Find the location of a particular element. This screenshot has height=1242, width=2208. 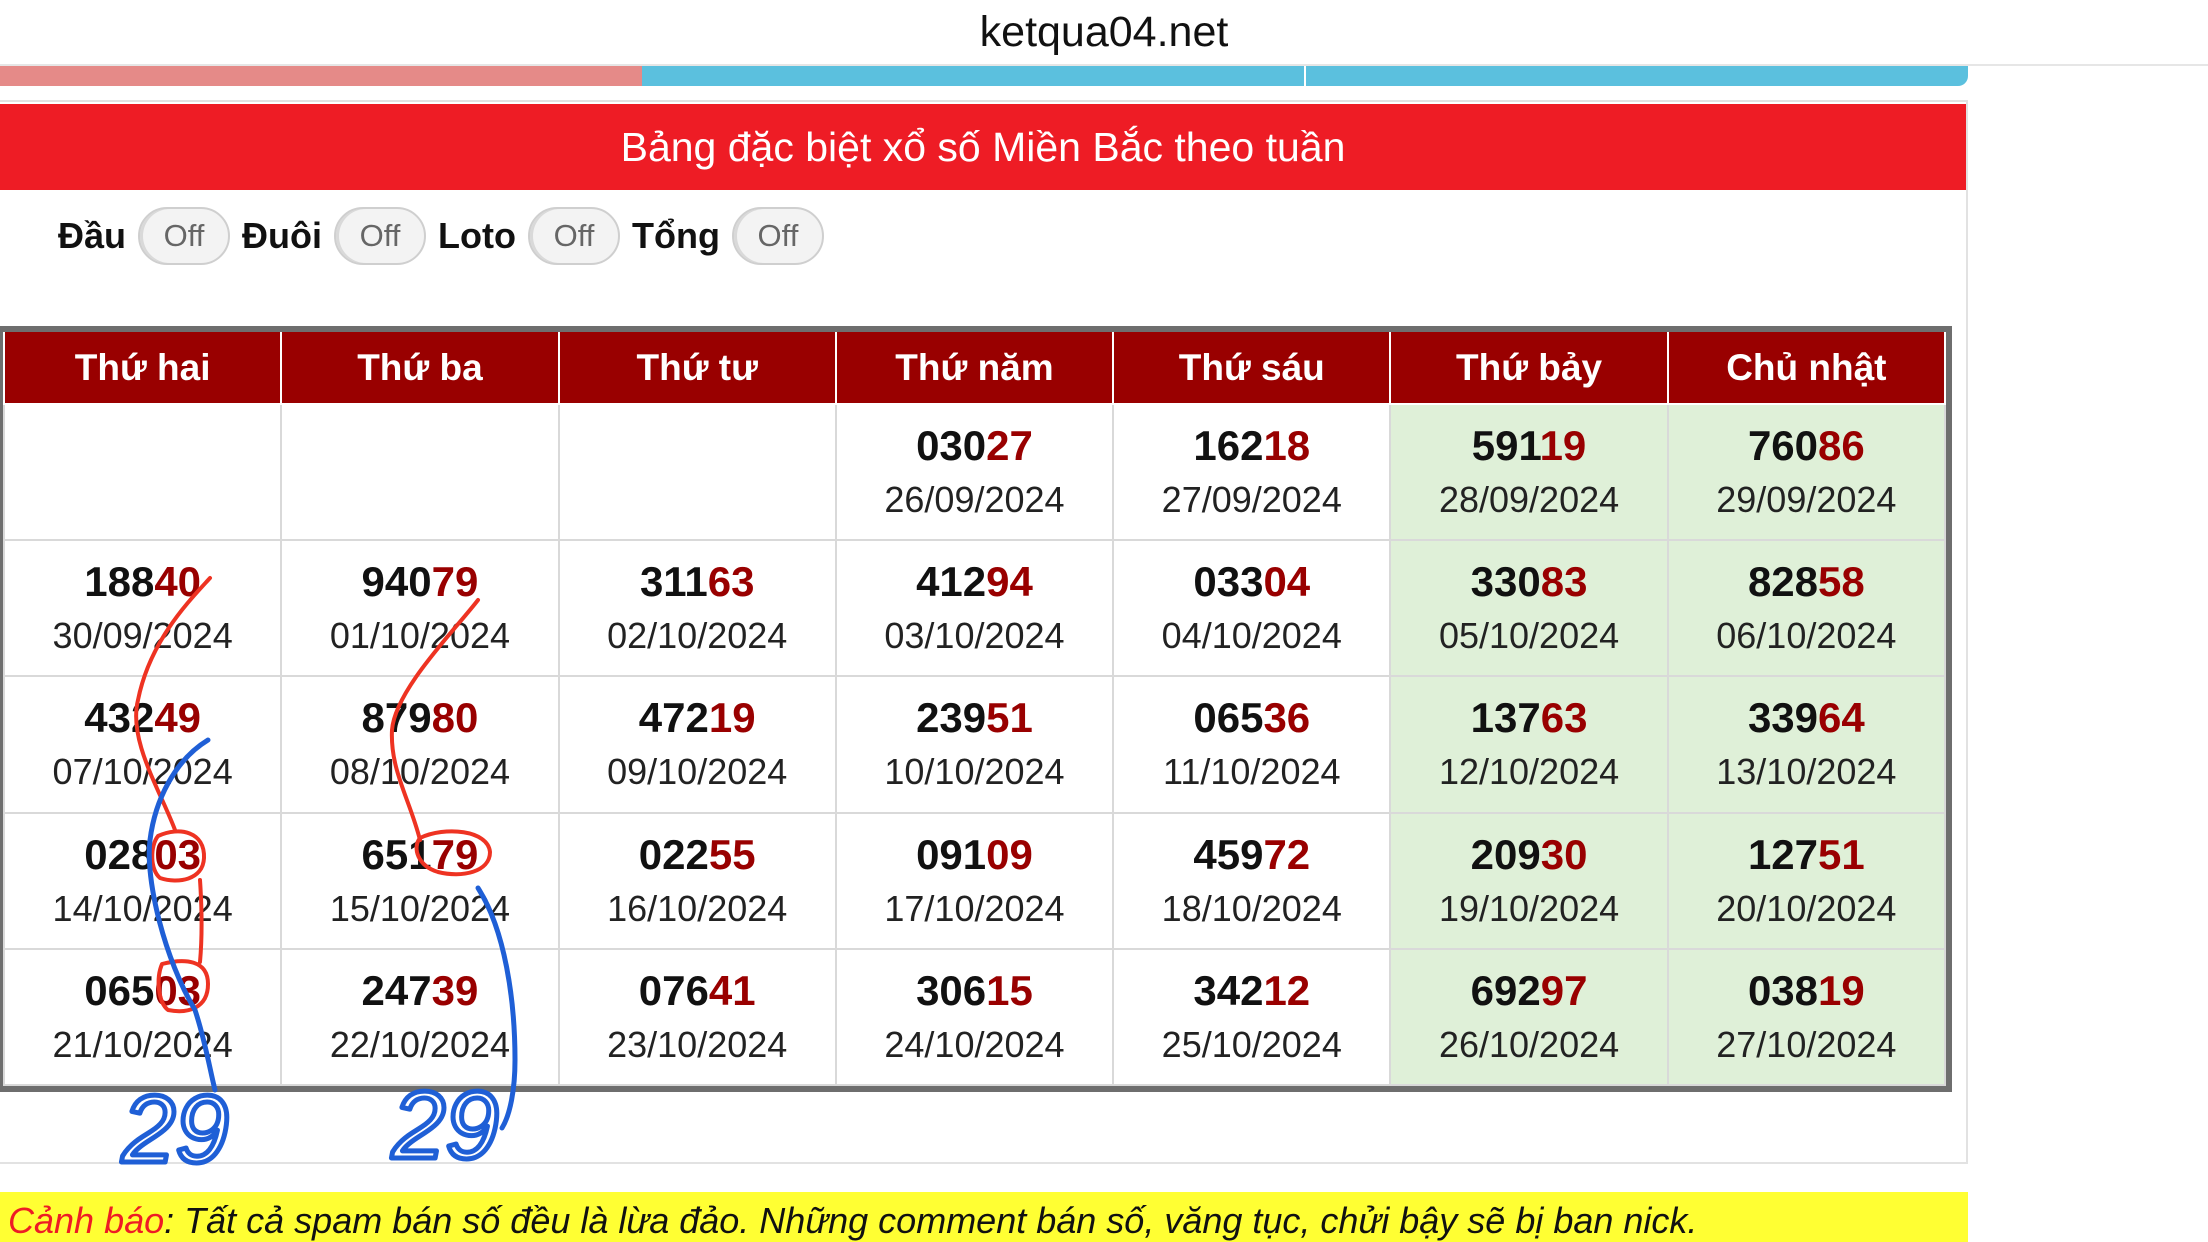

result-cell: 13763 12/10/2024 is located at coordinates (1529, 744).